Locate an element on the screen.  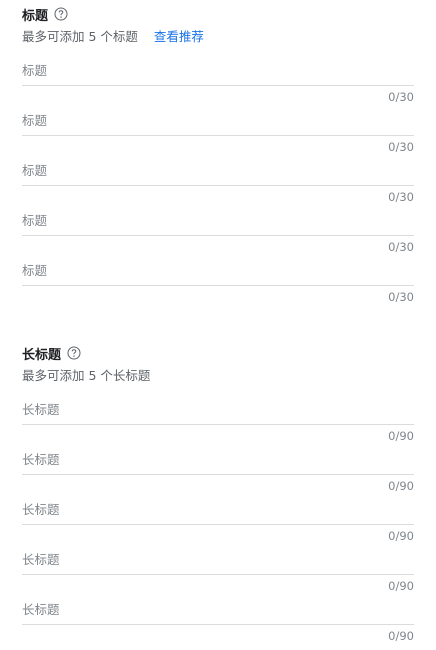
headlines-subline: 最多可添加 5 个标题 查看推荐 is located at coordinates (218, 35).